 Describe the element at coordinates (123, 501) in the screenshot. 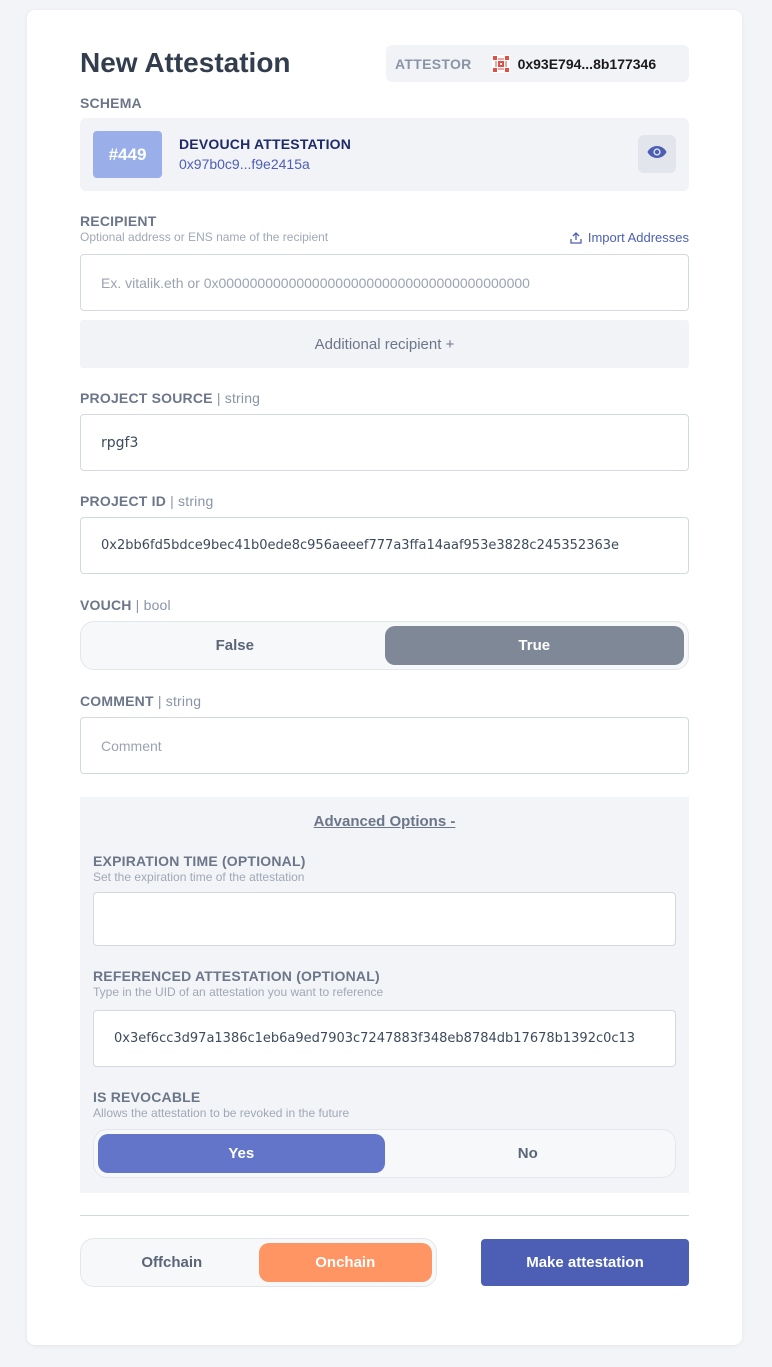

I see `project-id-label-text: PROJECT ID` at that location.